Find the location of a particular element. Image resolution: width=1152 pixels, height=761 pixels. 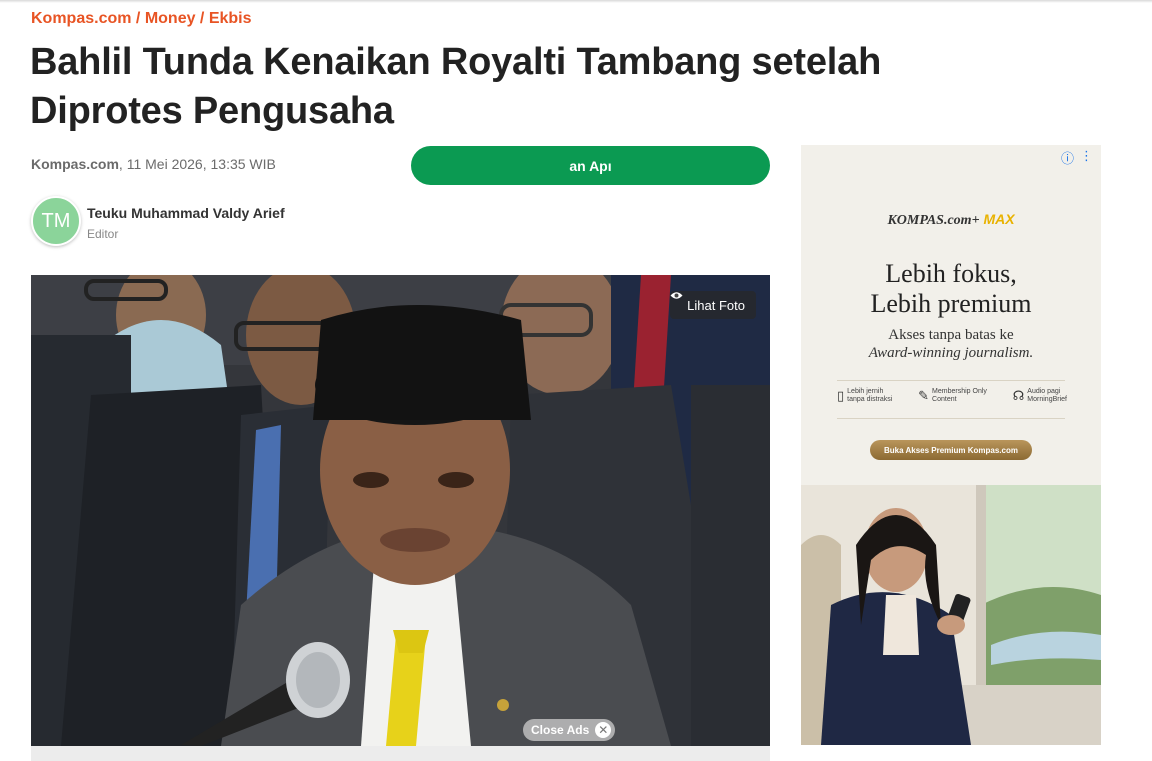

top-shadow is located at coordinates (576, 1).